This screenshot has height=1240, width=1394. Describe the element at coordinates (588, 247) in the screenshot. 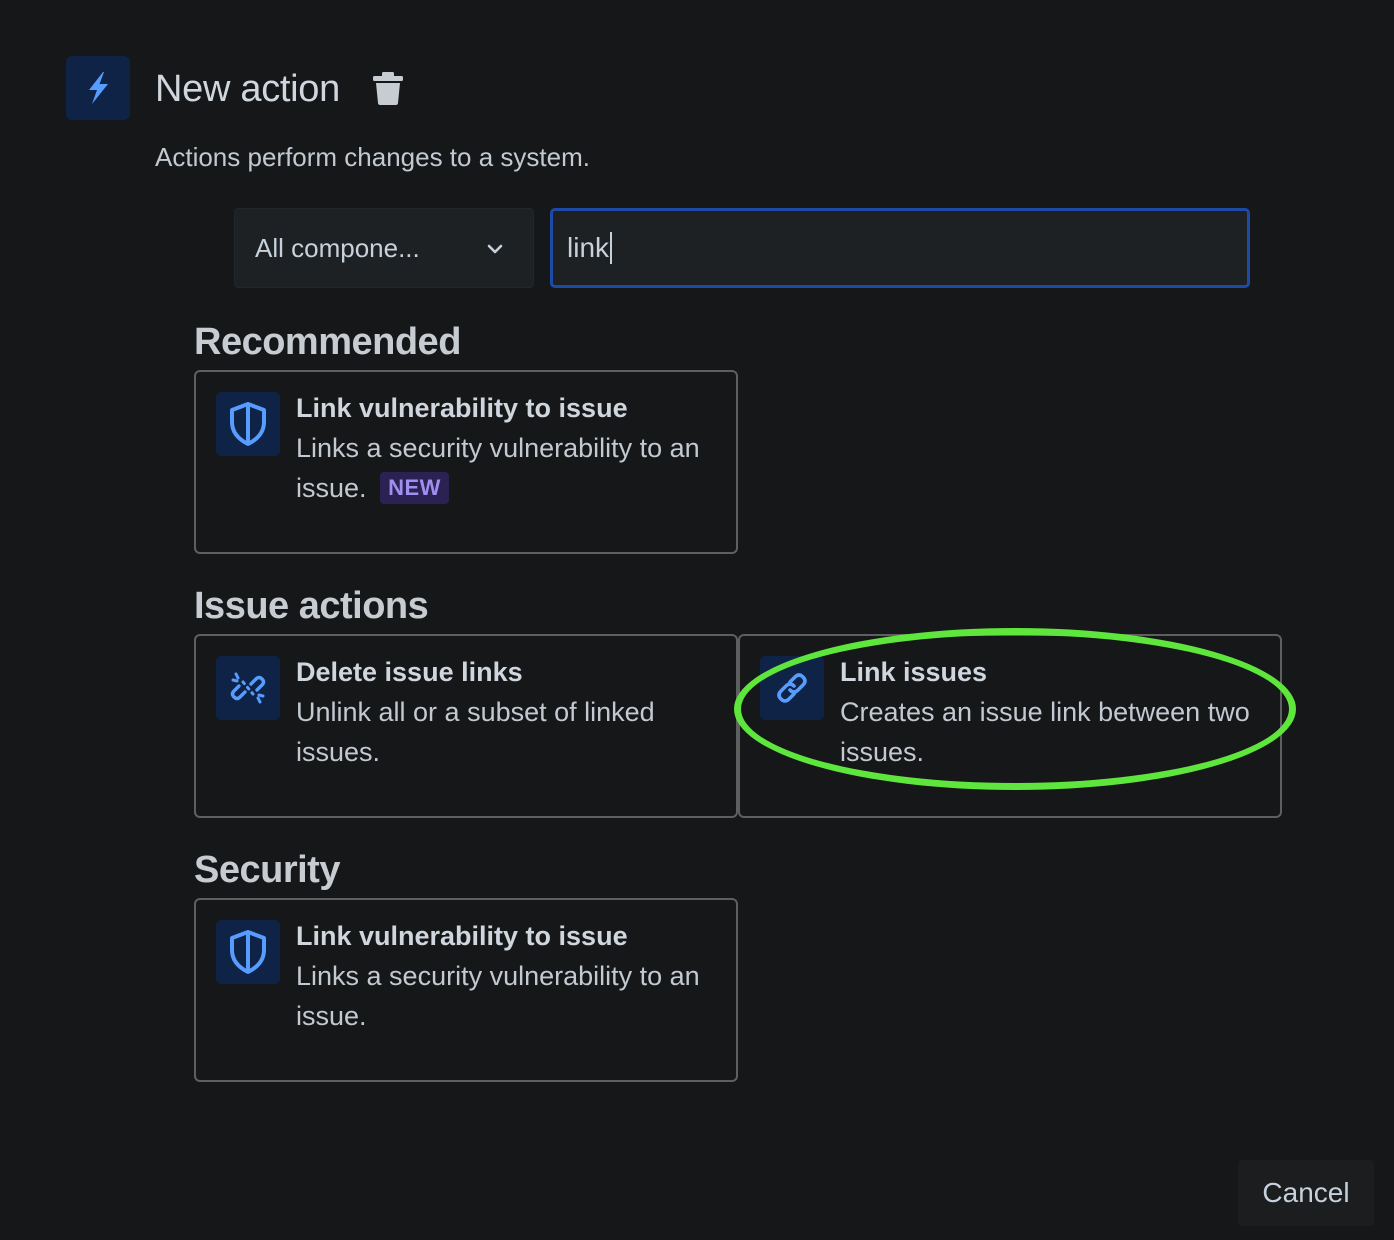

I see `search-input-value: link` at that location.